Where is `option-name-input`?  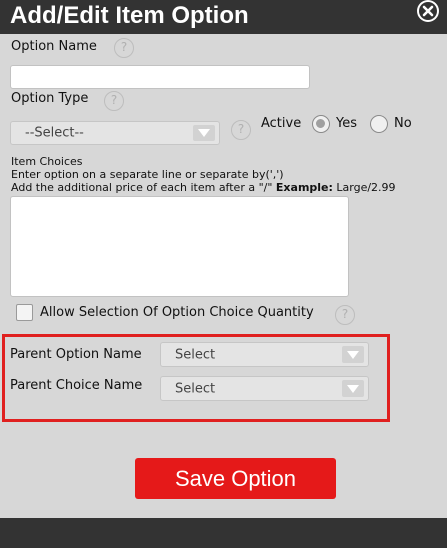 option-name-input is located at coordinates (160, 77).